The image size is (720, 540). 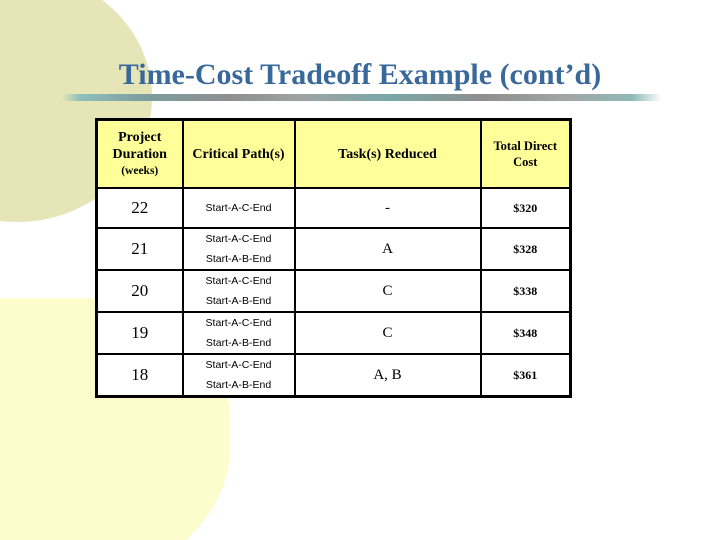 I want to click on cell-total-direct-cost: $348, so click(x=525, y=333).